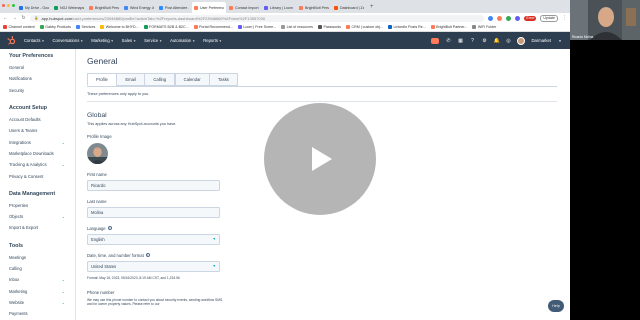 This screenshot has width=640, height=320. Describe the element at coordinates (17, 302) in the screenshot. I see `sidebar-item-label: Website` at that location.